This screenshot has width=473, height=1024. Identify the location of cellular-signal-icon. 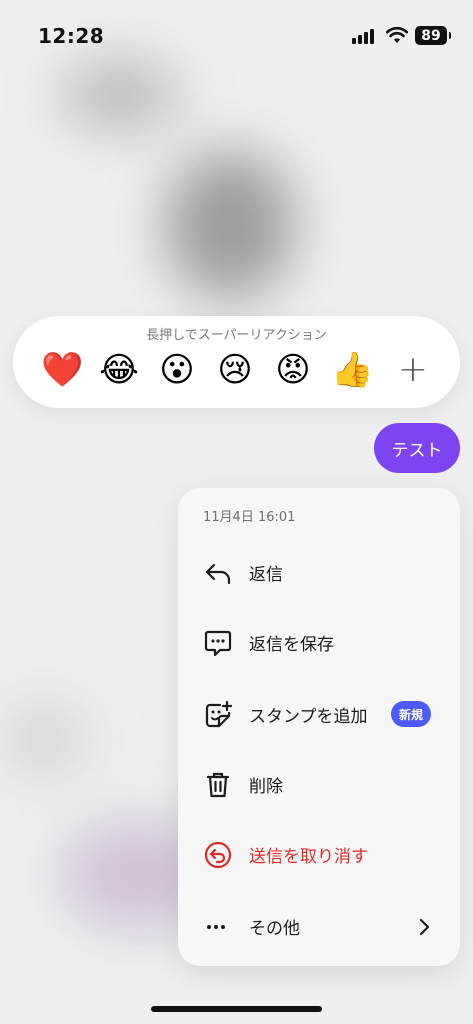
(365, 36).